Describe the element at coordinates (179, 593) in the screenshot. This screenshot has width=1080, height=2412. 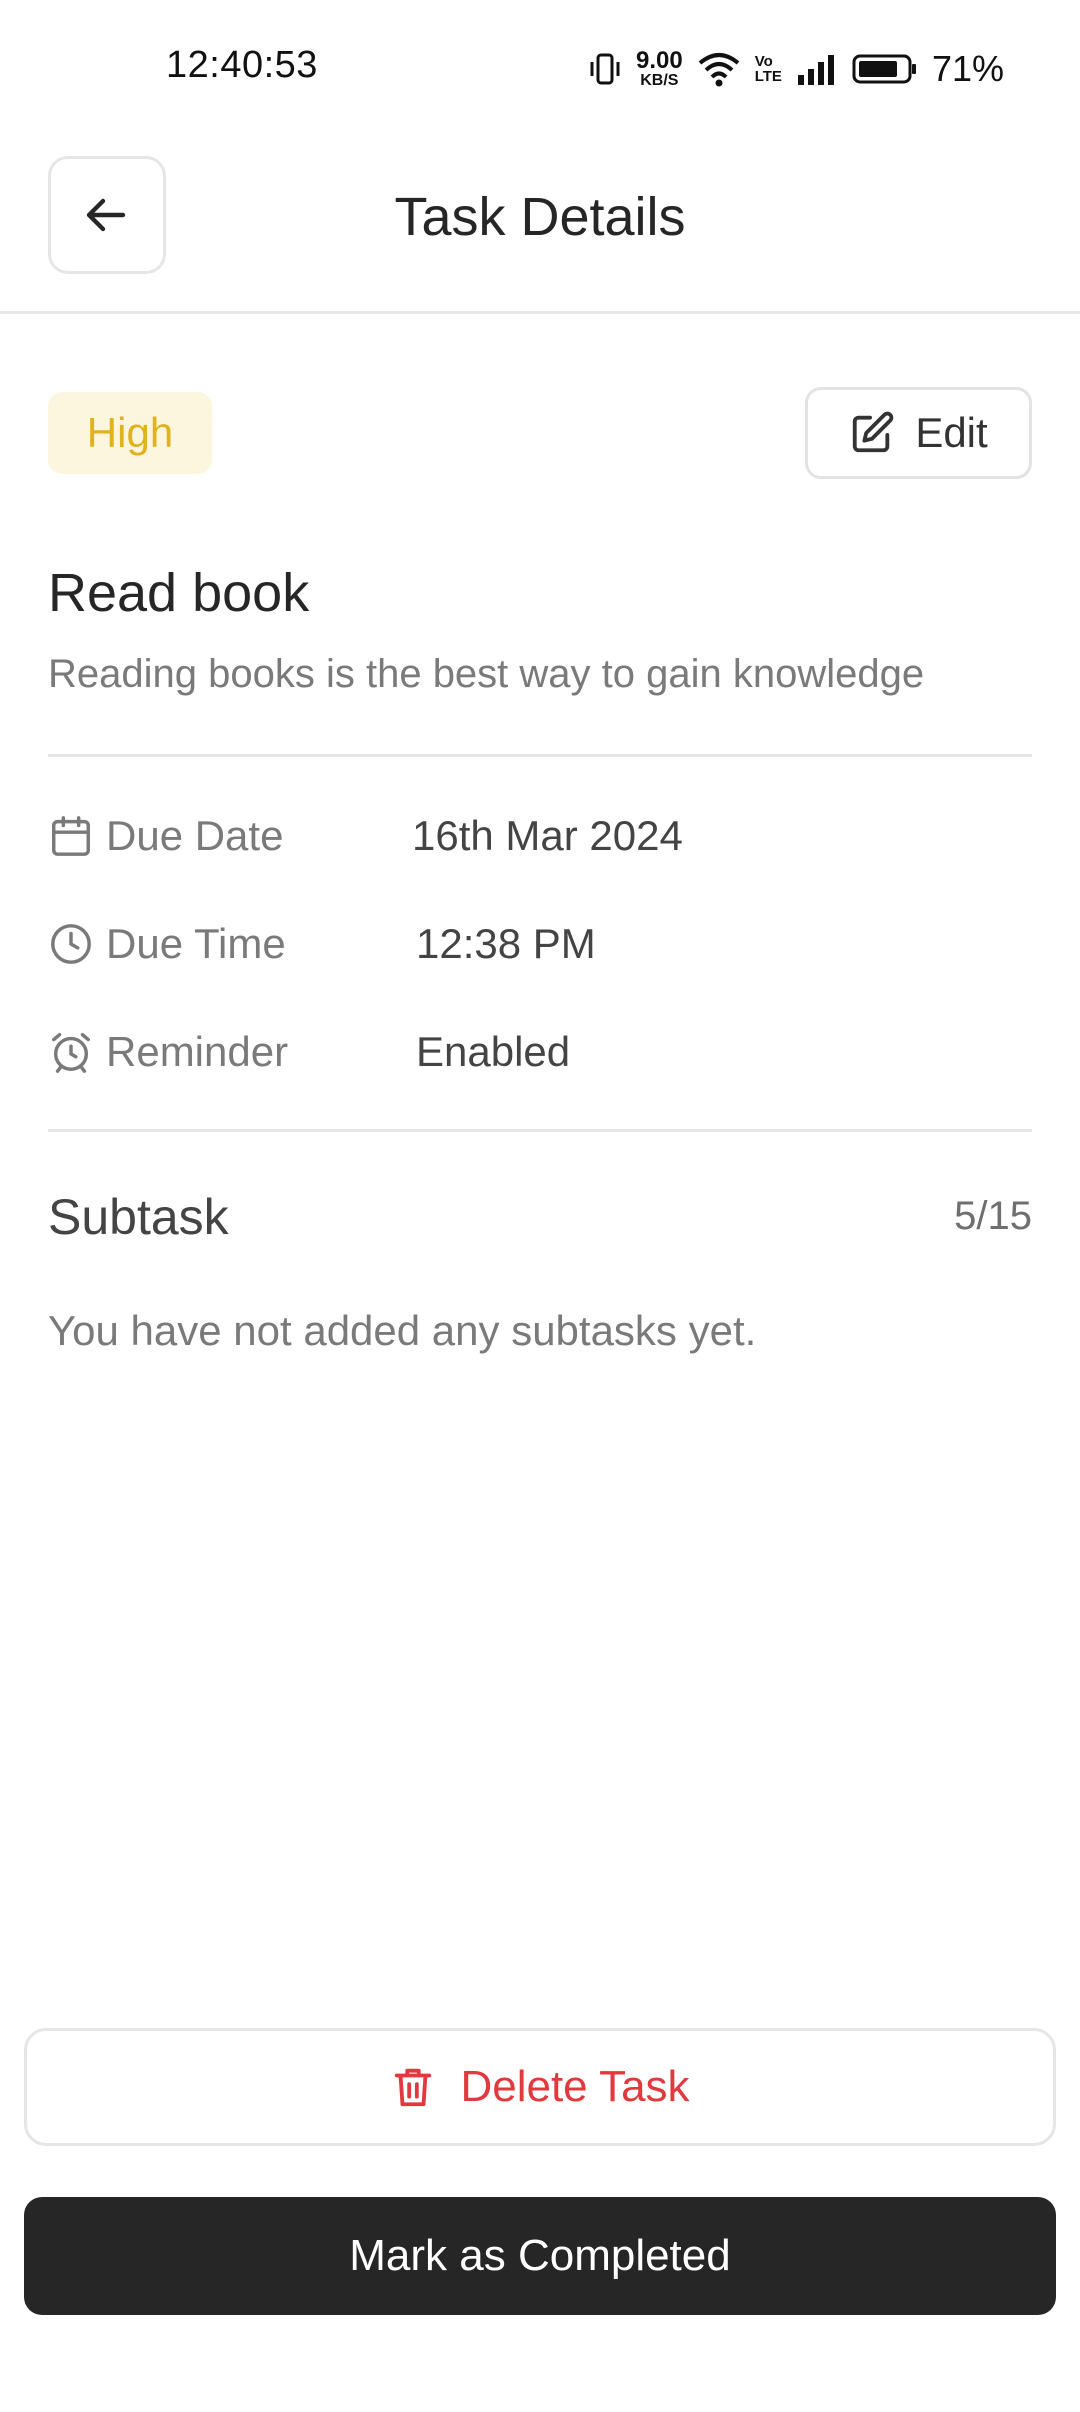
I see `task-title: Read book` at that location.